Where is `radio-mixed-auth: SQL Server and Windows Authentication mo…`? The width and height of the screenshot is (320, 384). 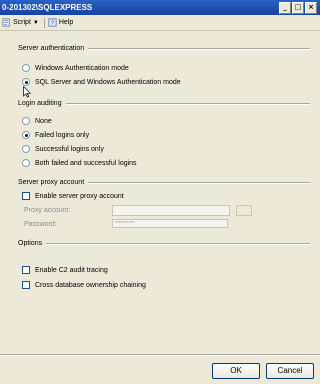 radio-mixed-auth: SQL Server and Windows Authentication mo… is located at coordinates (101, 82).